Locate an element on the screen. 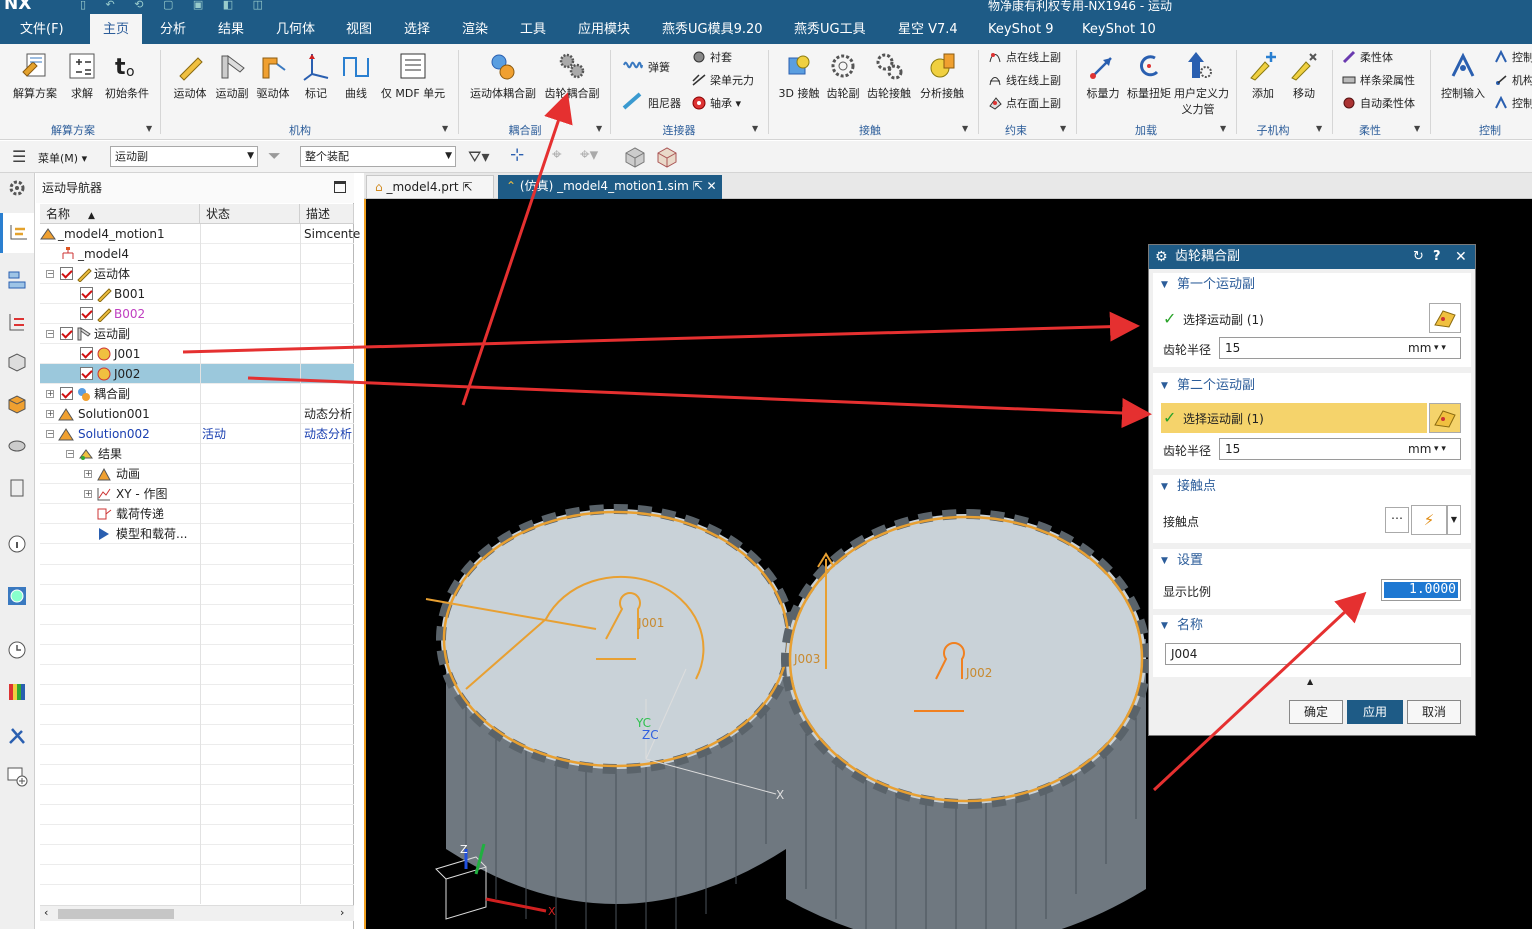 The height and width of the screenshot is (929, 1532). solve-button: 求解 is located at coordinates (82, 75).